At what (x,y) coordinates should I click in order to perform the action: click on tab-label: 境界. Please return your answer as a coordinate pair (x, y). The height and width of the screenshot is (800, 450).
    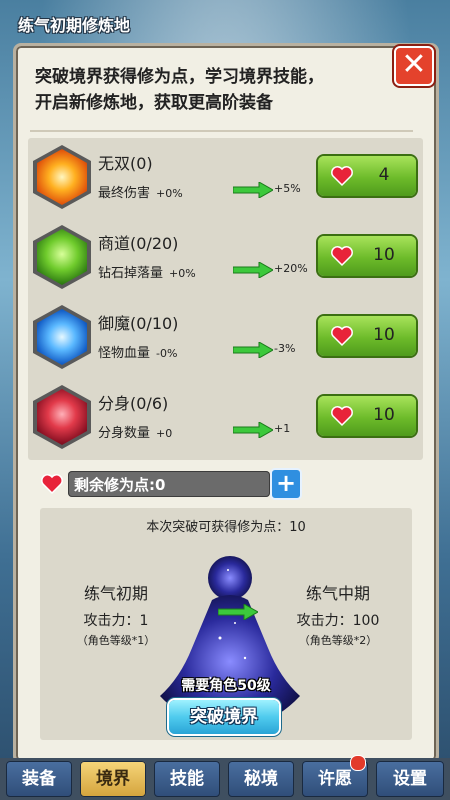
    Looking at the image, I should click on (113, 779).